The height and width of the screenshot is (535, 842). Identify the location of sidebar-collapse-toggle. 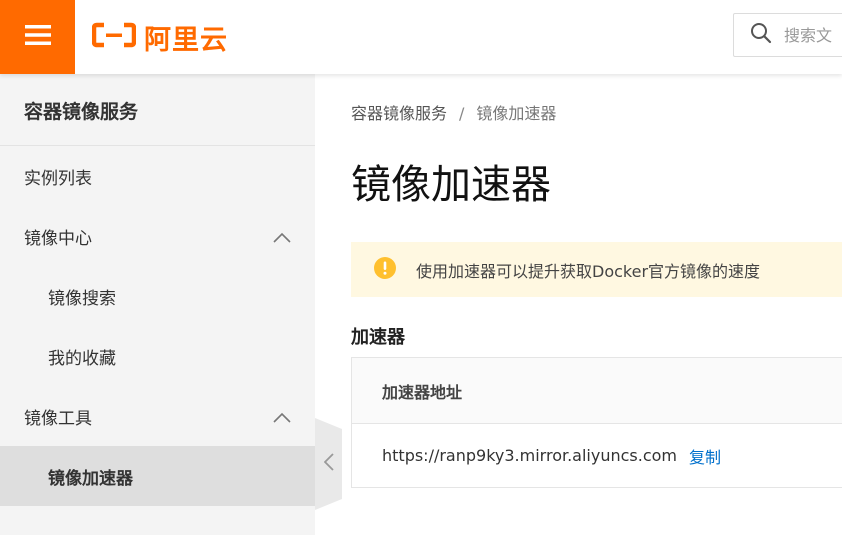
(328, 464).